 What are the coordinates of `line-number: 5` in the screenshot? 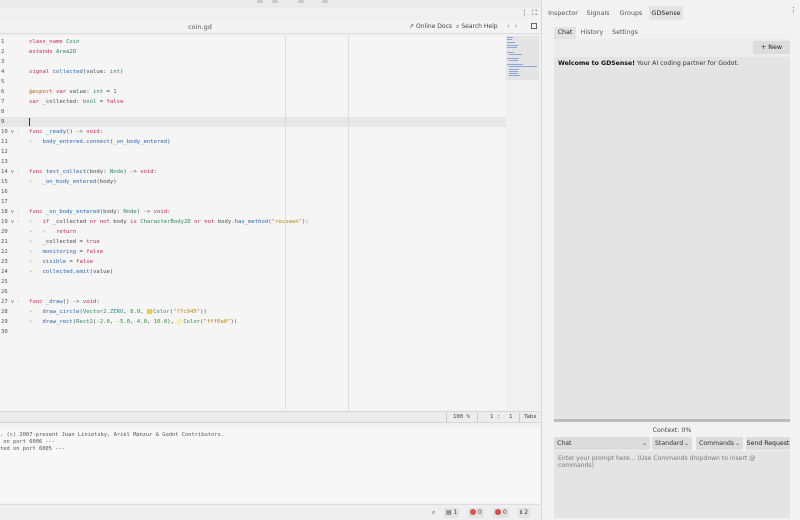 It's located at (3, 82).